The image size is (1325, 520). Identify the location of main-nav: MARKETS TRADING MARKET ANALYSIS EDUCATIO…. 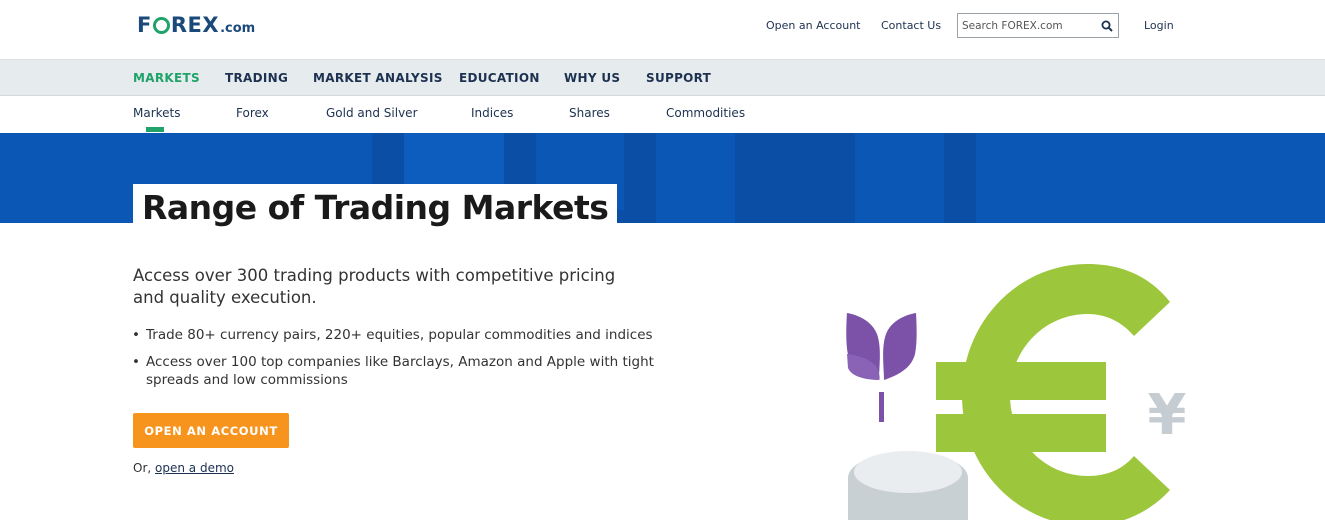
(662, 77).